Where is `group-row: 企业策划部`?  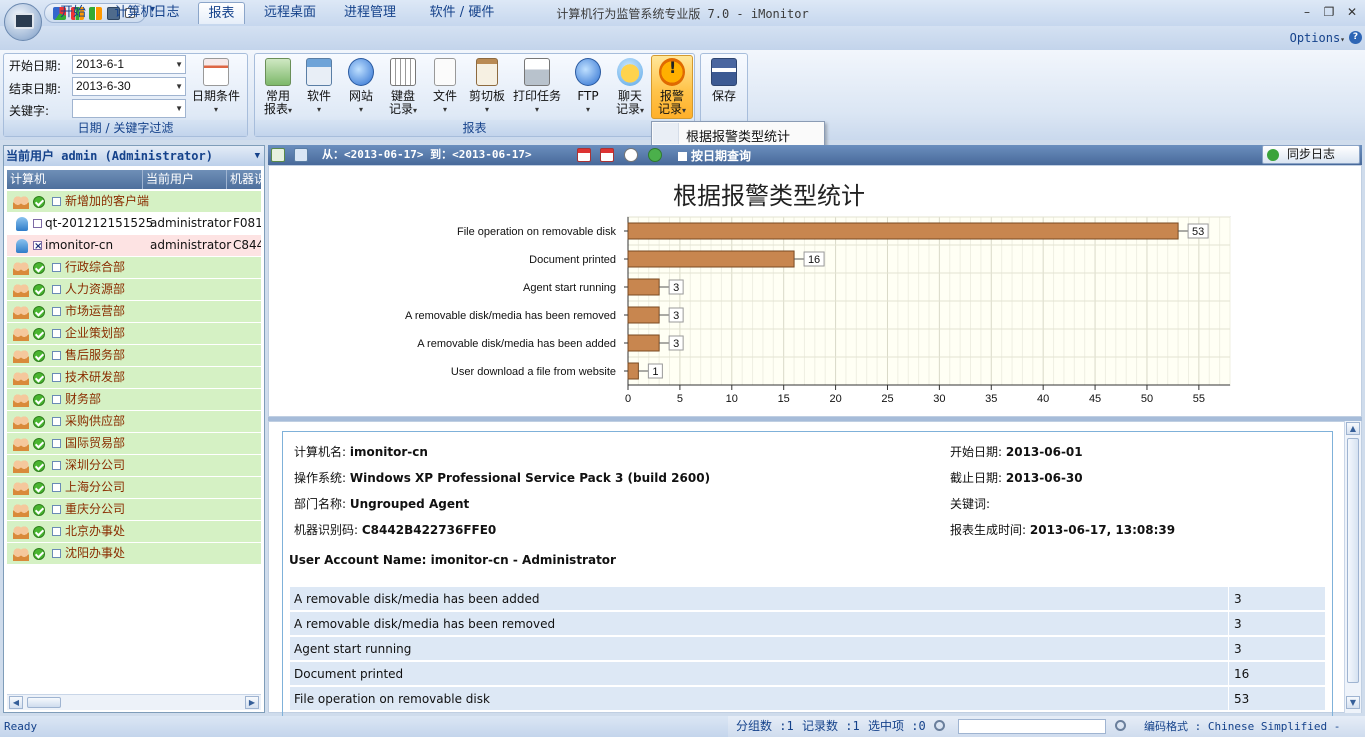 group-row: 企业策划部 is located at coordinates (134, 334).